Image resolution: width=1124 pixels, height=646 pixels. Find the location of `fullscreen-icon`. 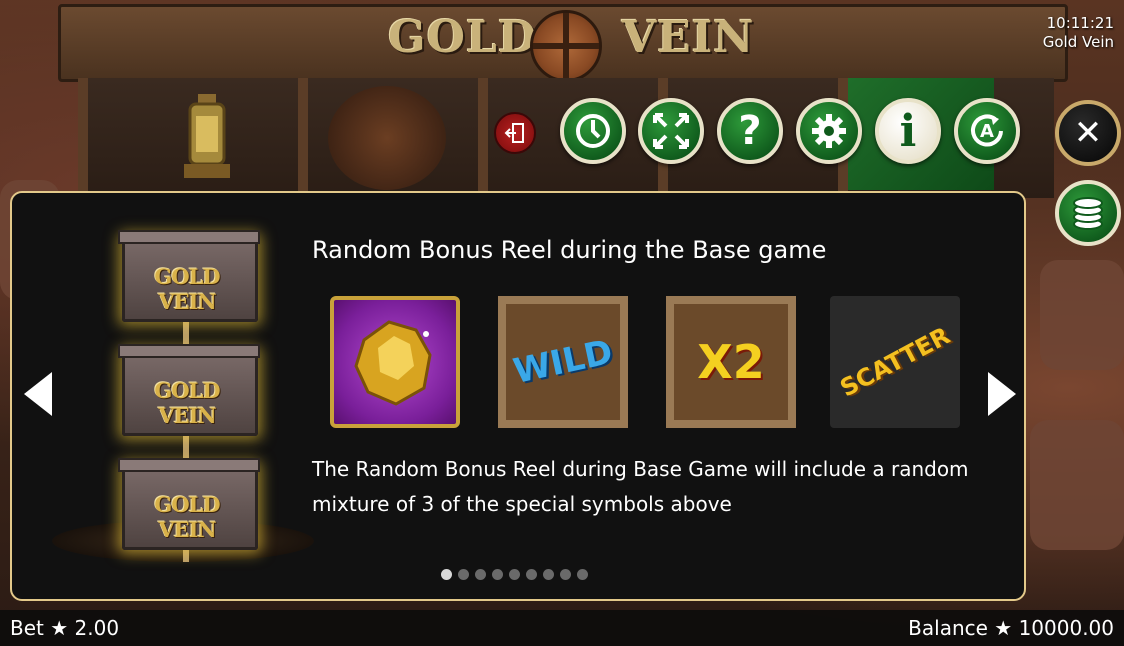

fullscreen-icon is located at coordinates (671, 131).